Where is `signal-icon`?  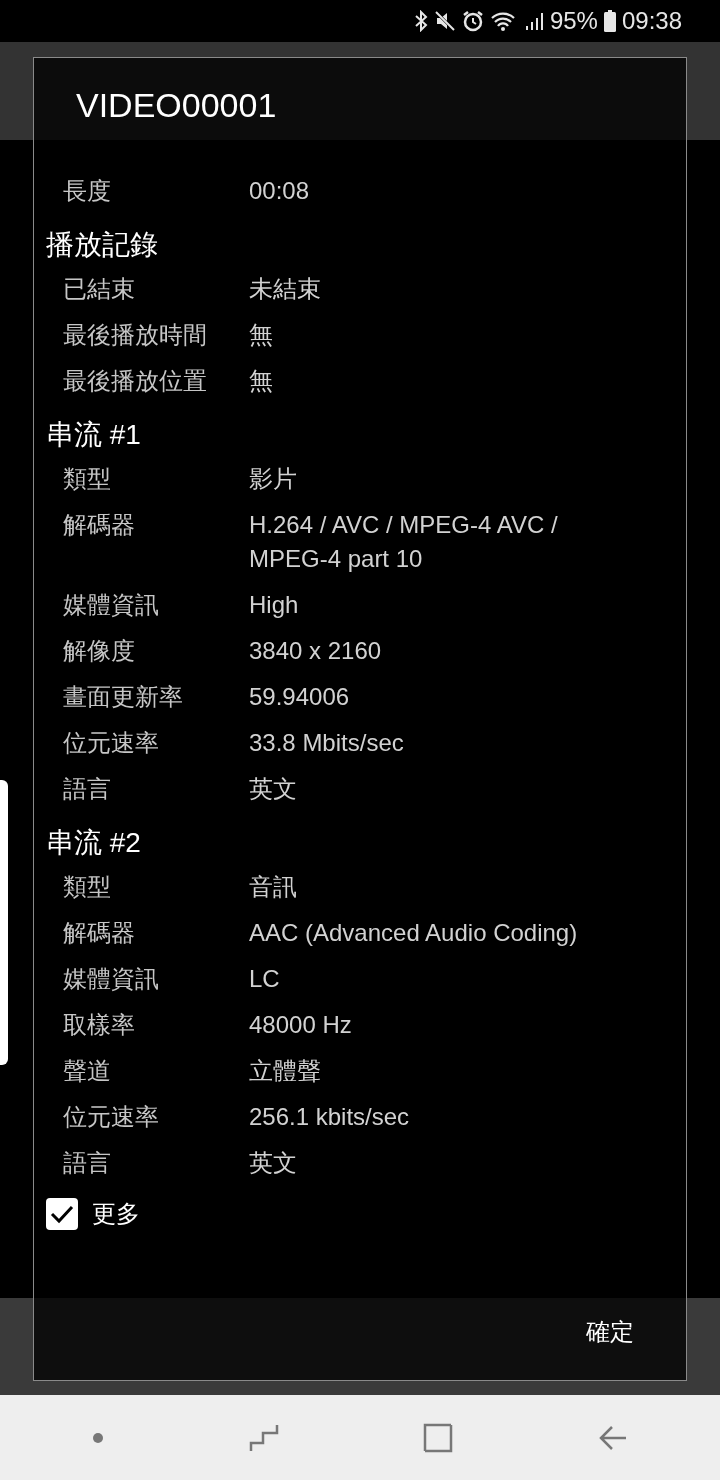
signal-icon is located at coordinates (533, 21).